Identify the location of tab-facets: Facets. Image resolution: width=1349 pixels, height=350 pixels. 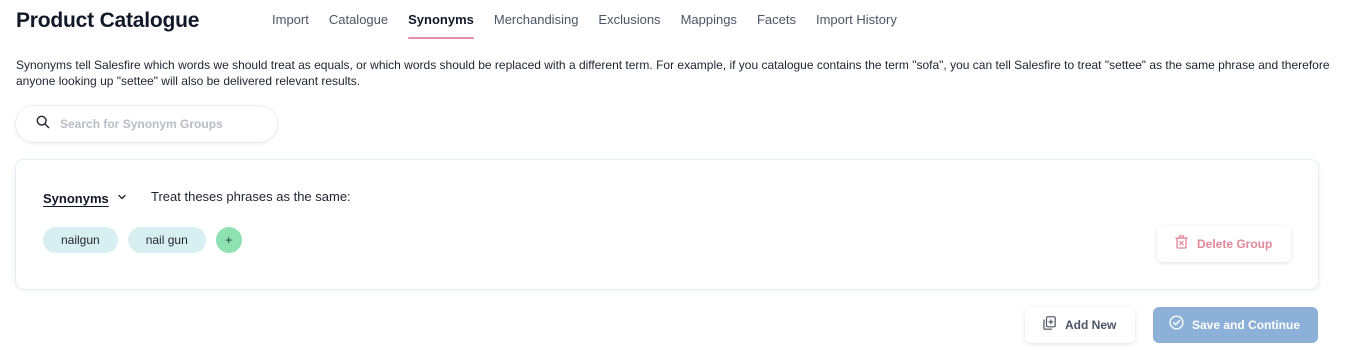
(776, 20).